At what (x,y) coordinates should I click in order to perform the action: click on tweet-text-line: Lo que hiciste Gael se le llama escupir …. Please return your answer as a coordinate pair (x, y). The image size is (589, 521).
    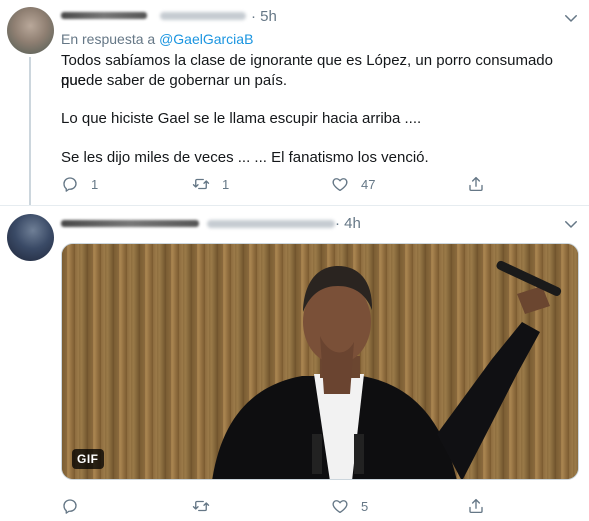
    Looking at the image, I should click on (241, 118).